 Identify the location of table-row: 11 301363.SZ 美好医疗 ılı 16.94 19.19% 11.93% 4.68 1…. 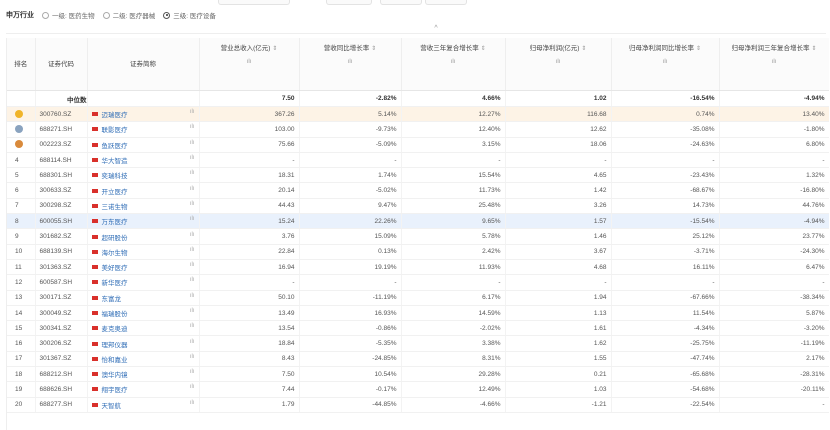
(418, 267).